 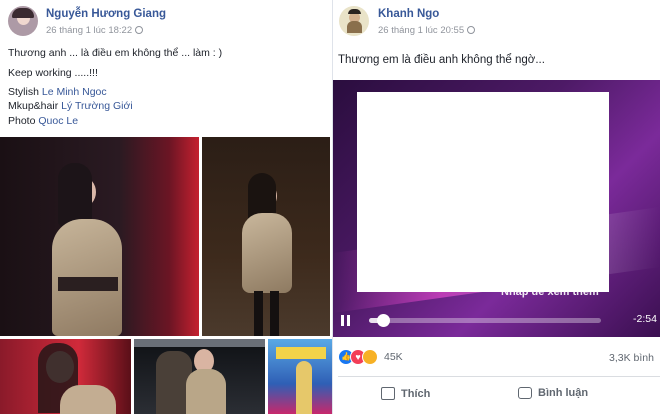 I want to click on comments-count: 3,3K bình, so click(x=631, y=358).